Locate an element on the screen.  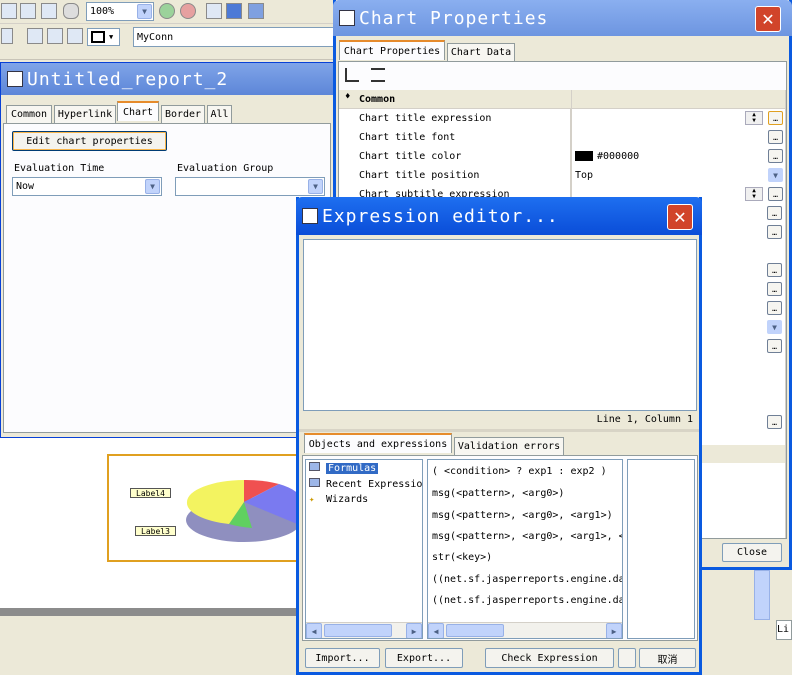
tab-objects-and-expressions: Objects and expressions is located at coordinates (378, 443).